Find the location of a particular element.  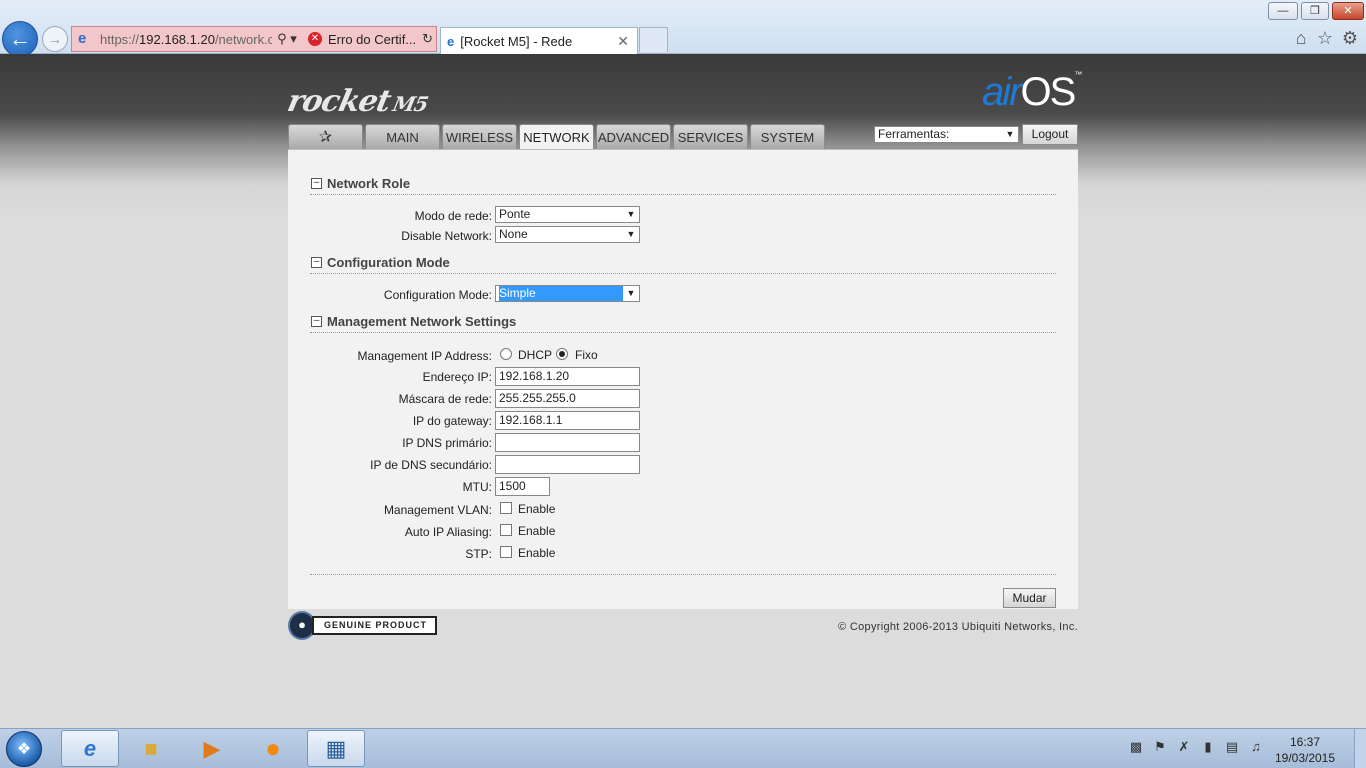

refresh-icon: ↻ is located at coordinates (427, 39).